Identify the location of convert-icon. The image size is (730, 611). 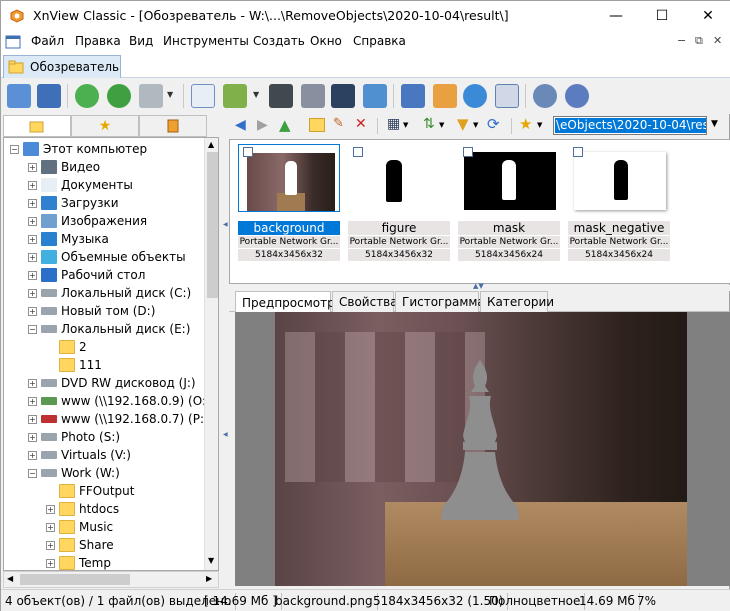
(375, 96).